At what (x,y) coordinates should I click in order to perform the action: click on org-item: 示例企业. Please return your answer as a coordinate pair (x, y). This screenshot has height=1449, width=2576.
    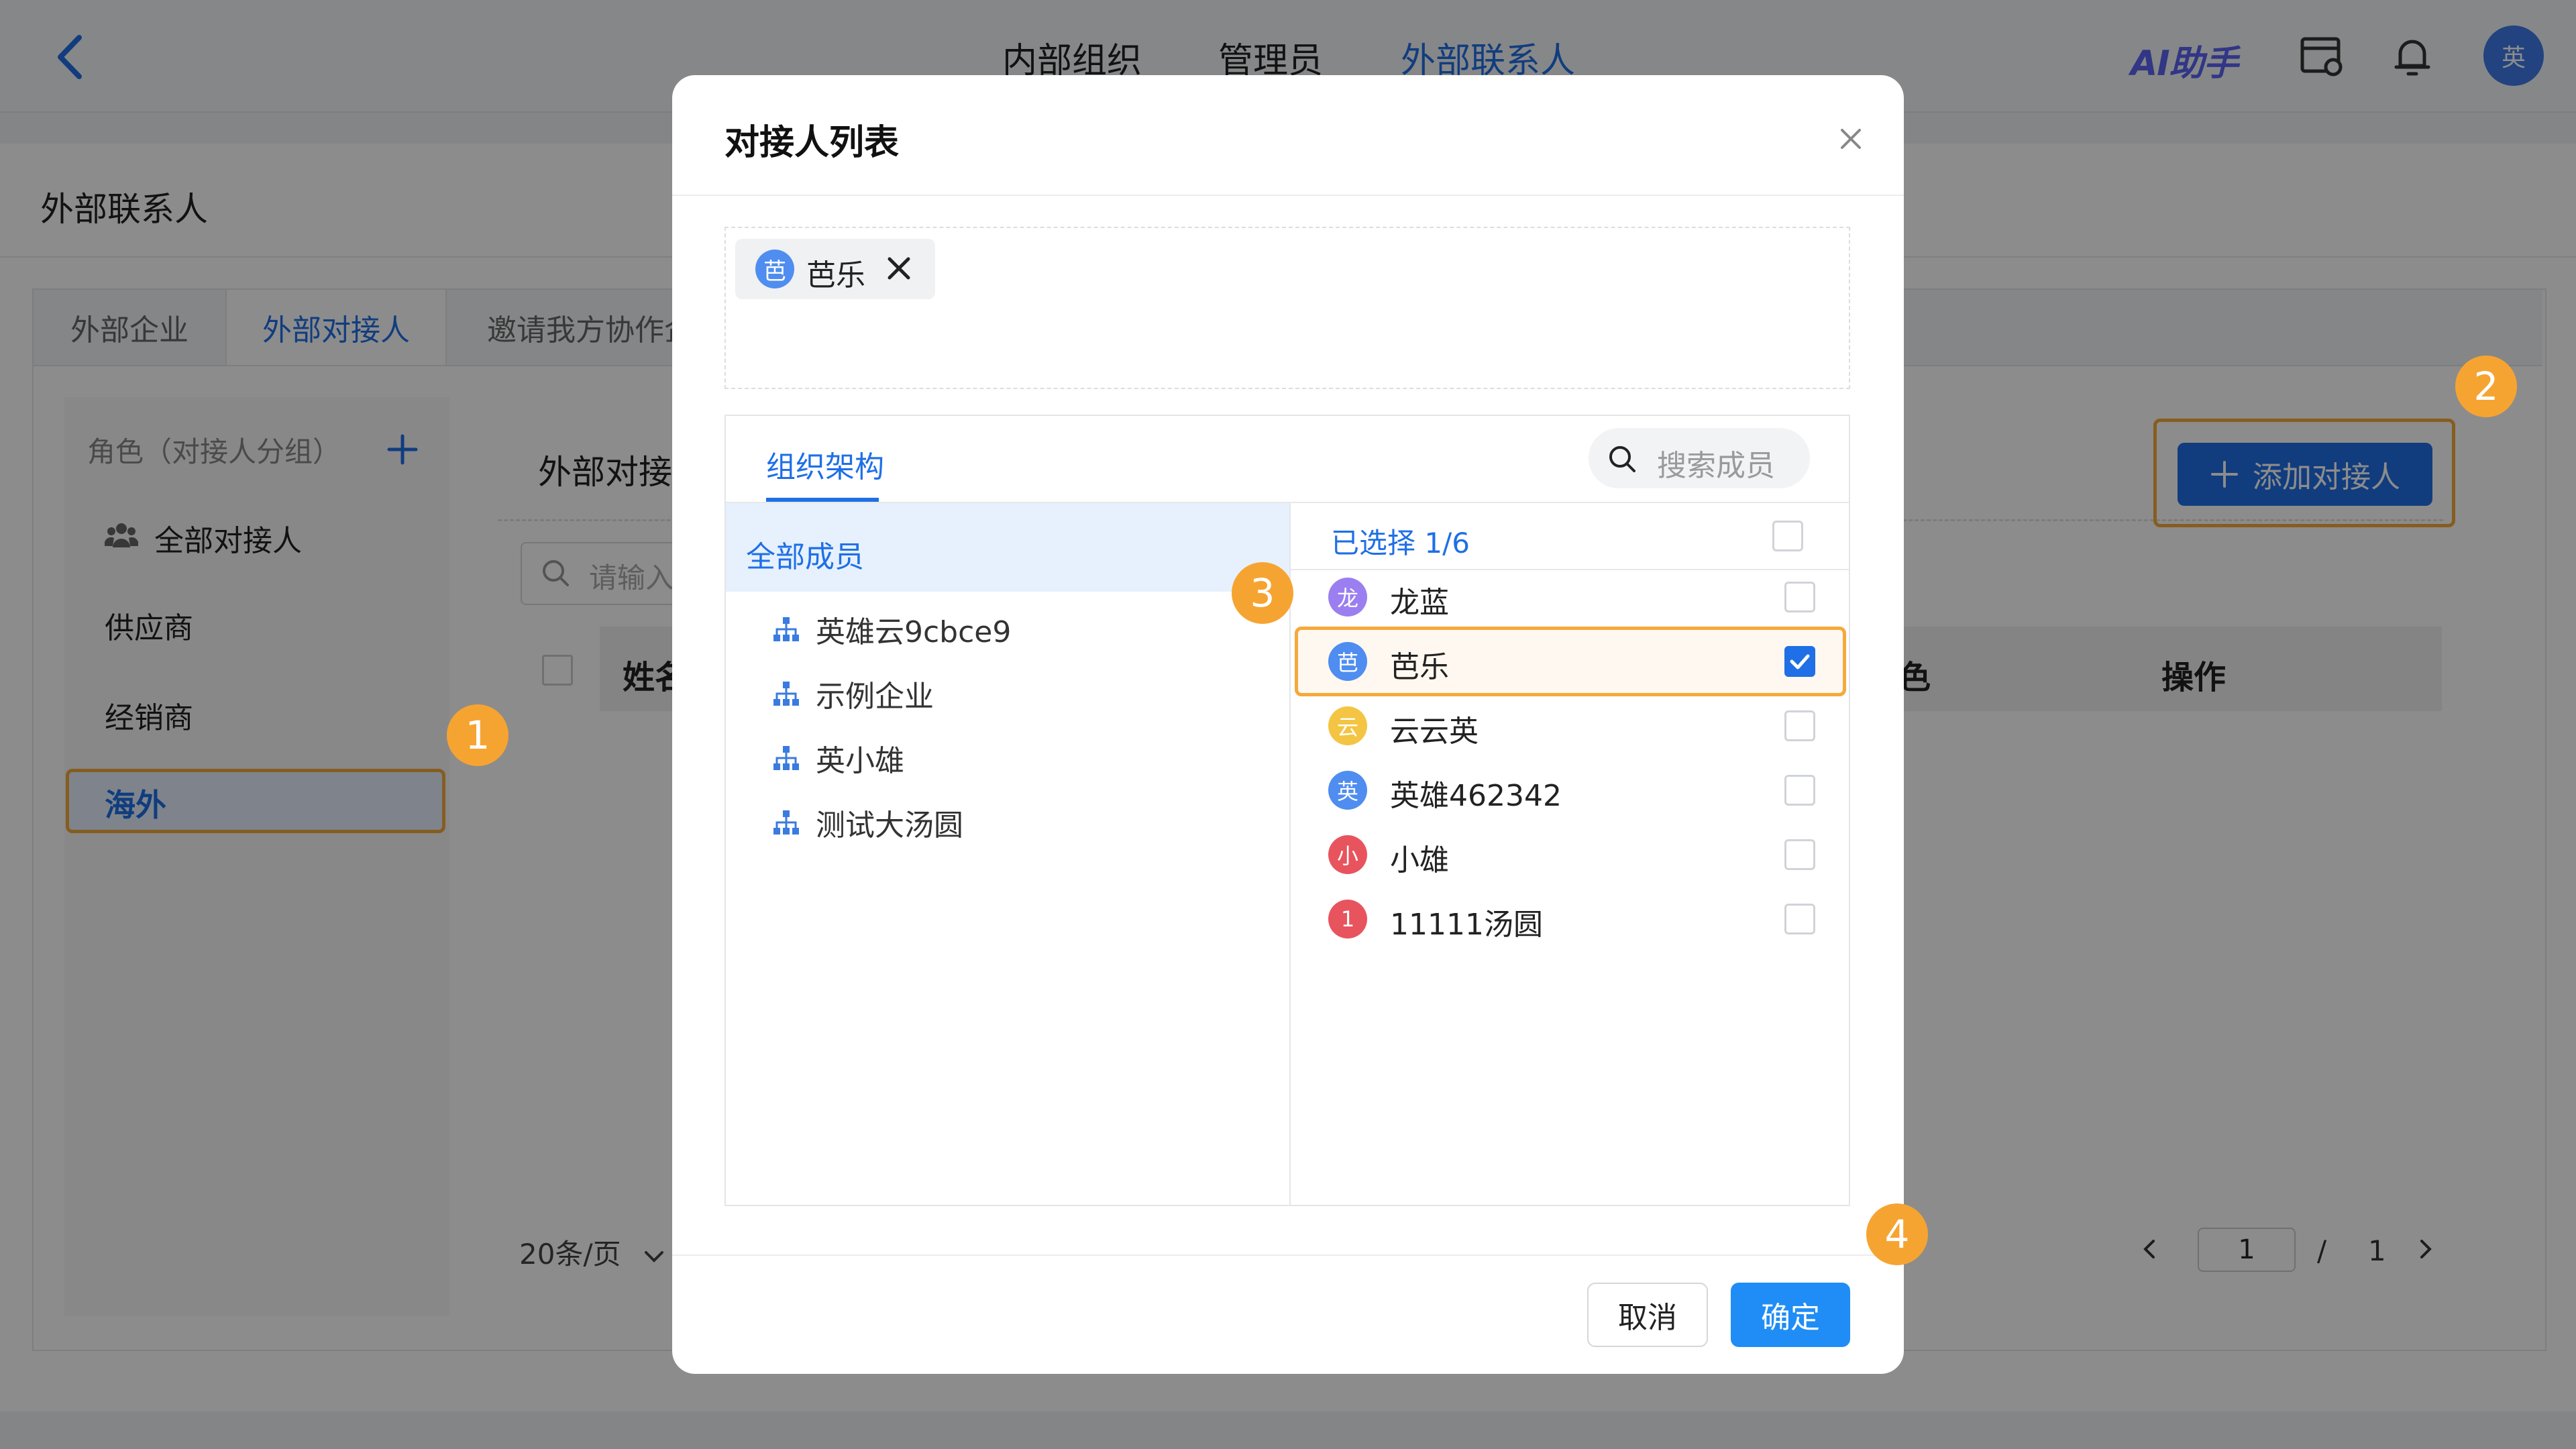
    Looking at the image, I should click on (972, 691).